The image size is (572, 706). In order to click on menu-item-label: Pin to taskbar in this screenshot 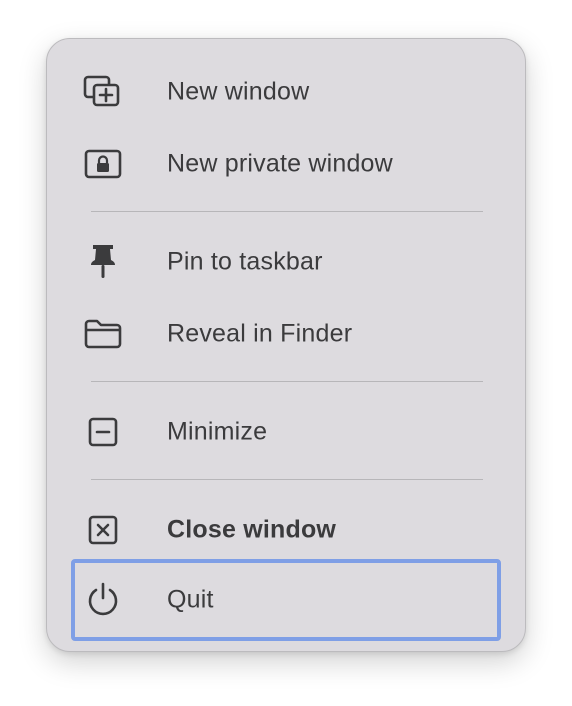, I will do `click(245, 261)`.